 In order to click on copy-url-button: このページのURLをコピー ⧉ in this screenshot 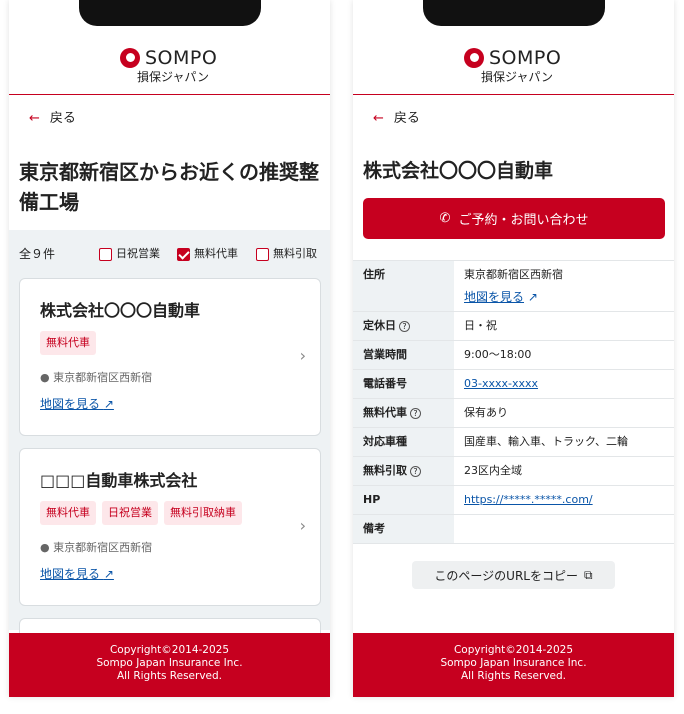, I will do `click(513, 575)`.